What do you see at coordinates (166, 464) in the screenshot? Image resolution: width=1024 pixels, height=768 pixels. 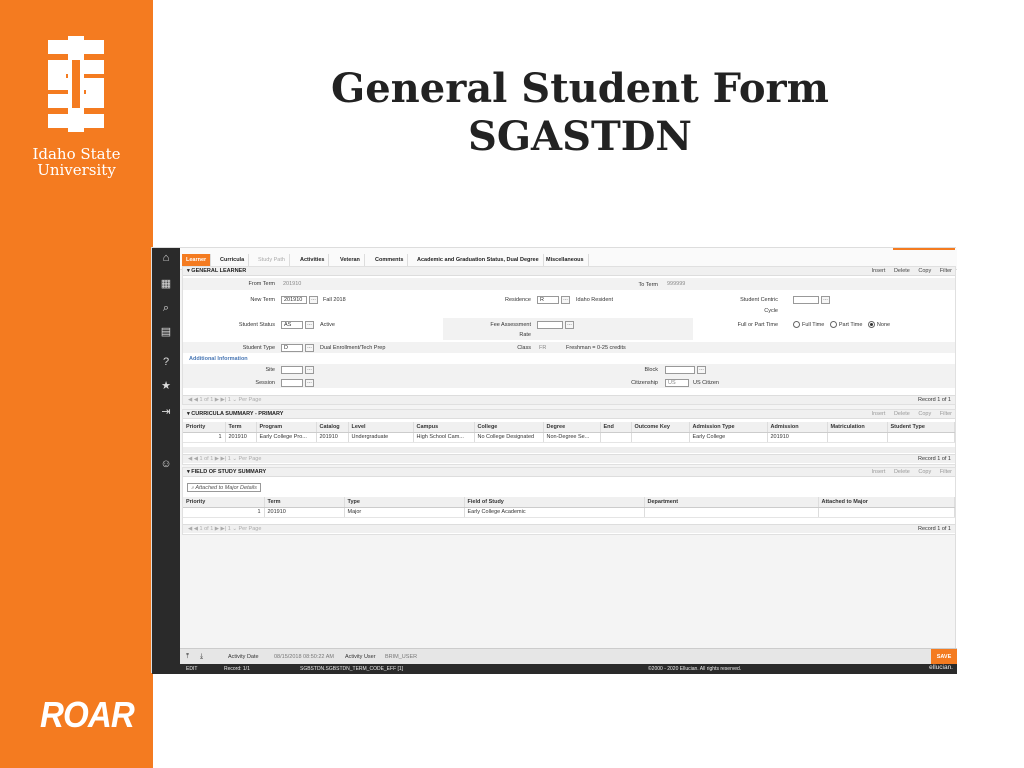 I see `users-icon: ☺` at bounding box center [166, 464].